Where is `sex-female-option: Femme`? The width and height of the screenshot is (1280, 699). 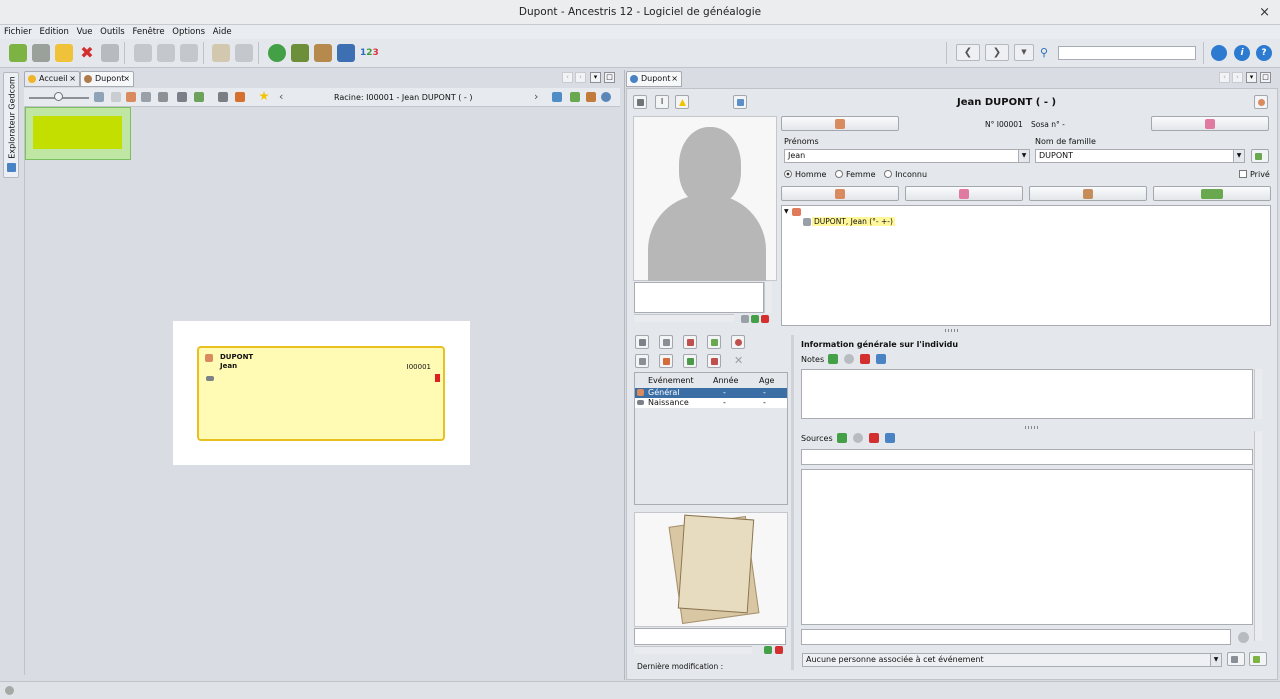 sex-female-option: Femme is located at coordinates (855, 174).